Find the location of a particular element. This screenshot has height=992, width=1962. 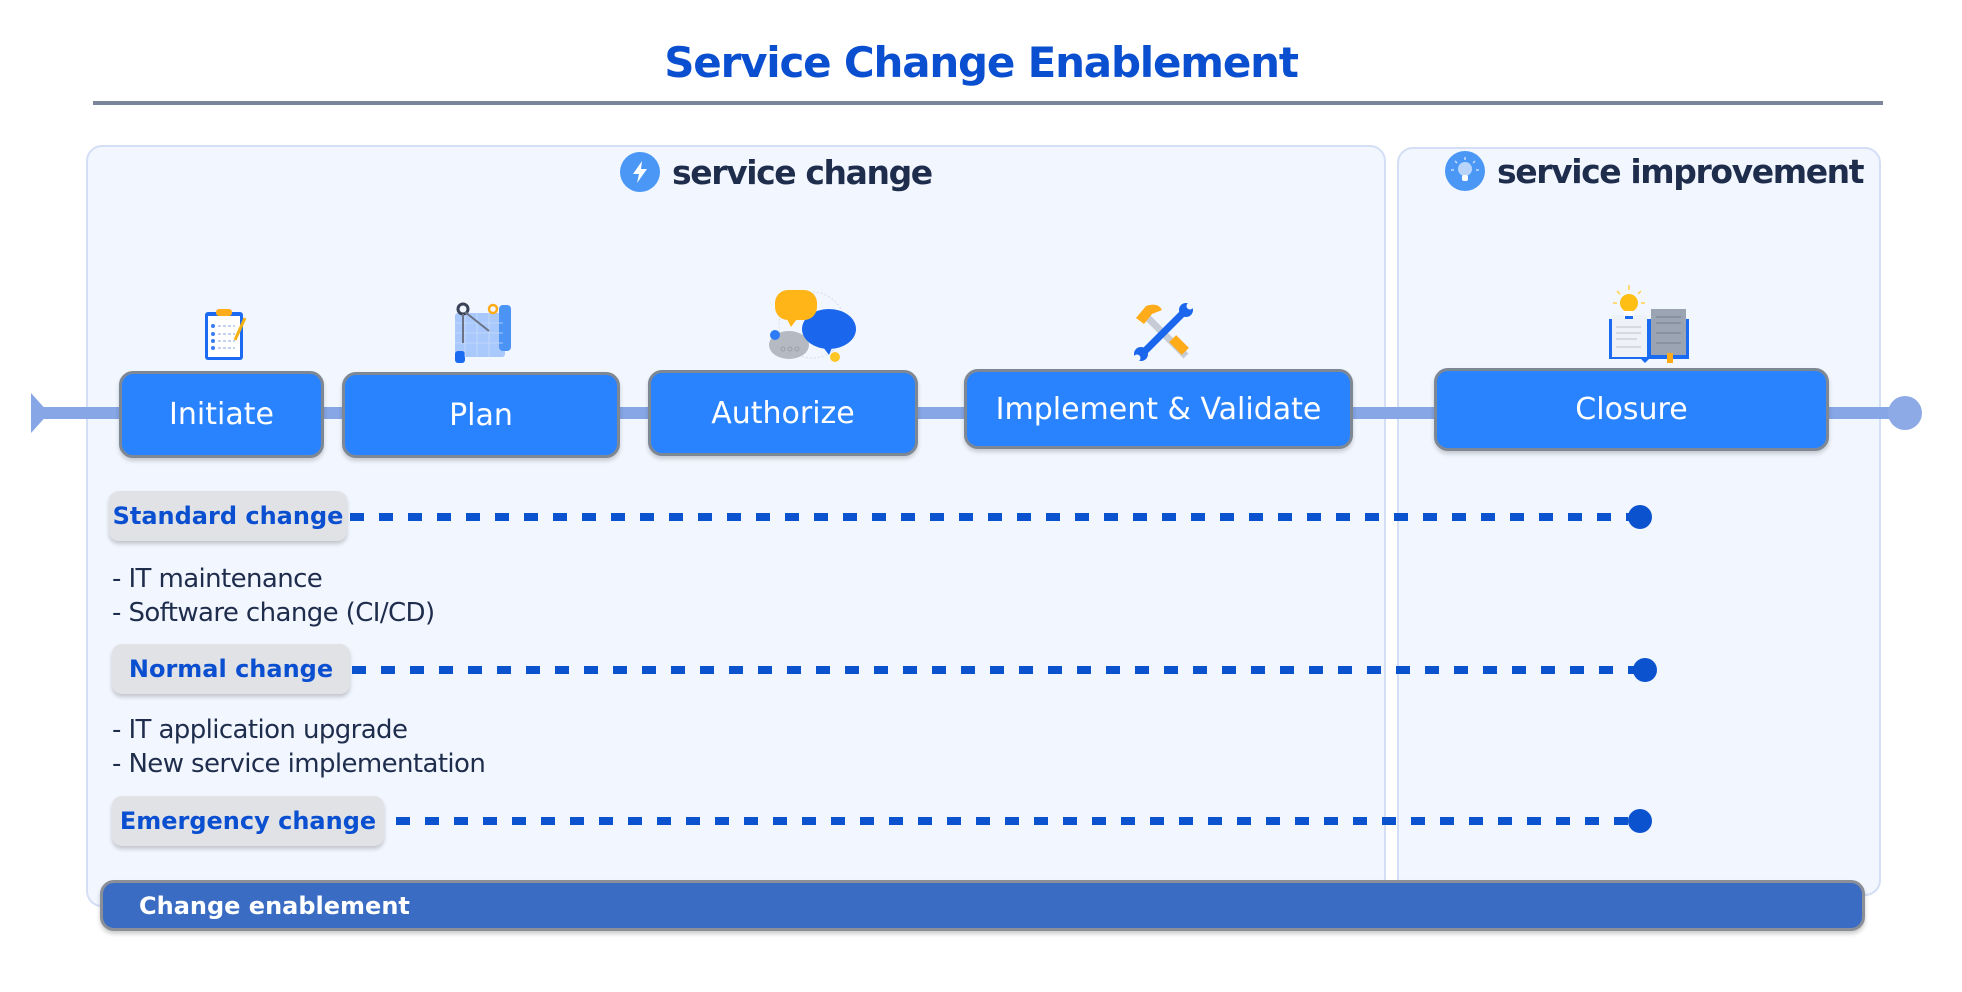

chat-bubbles-icon is located at coordinates (812, 324).